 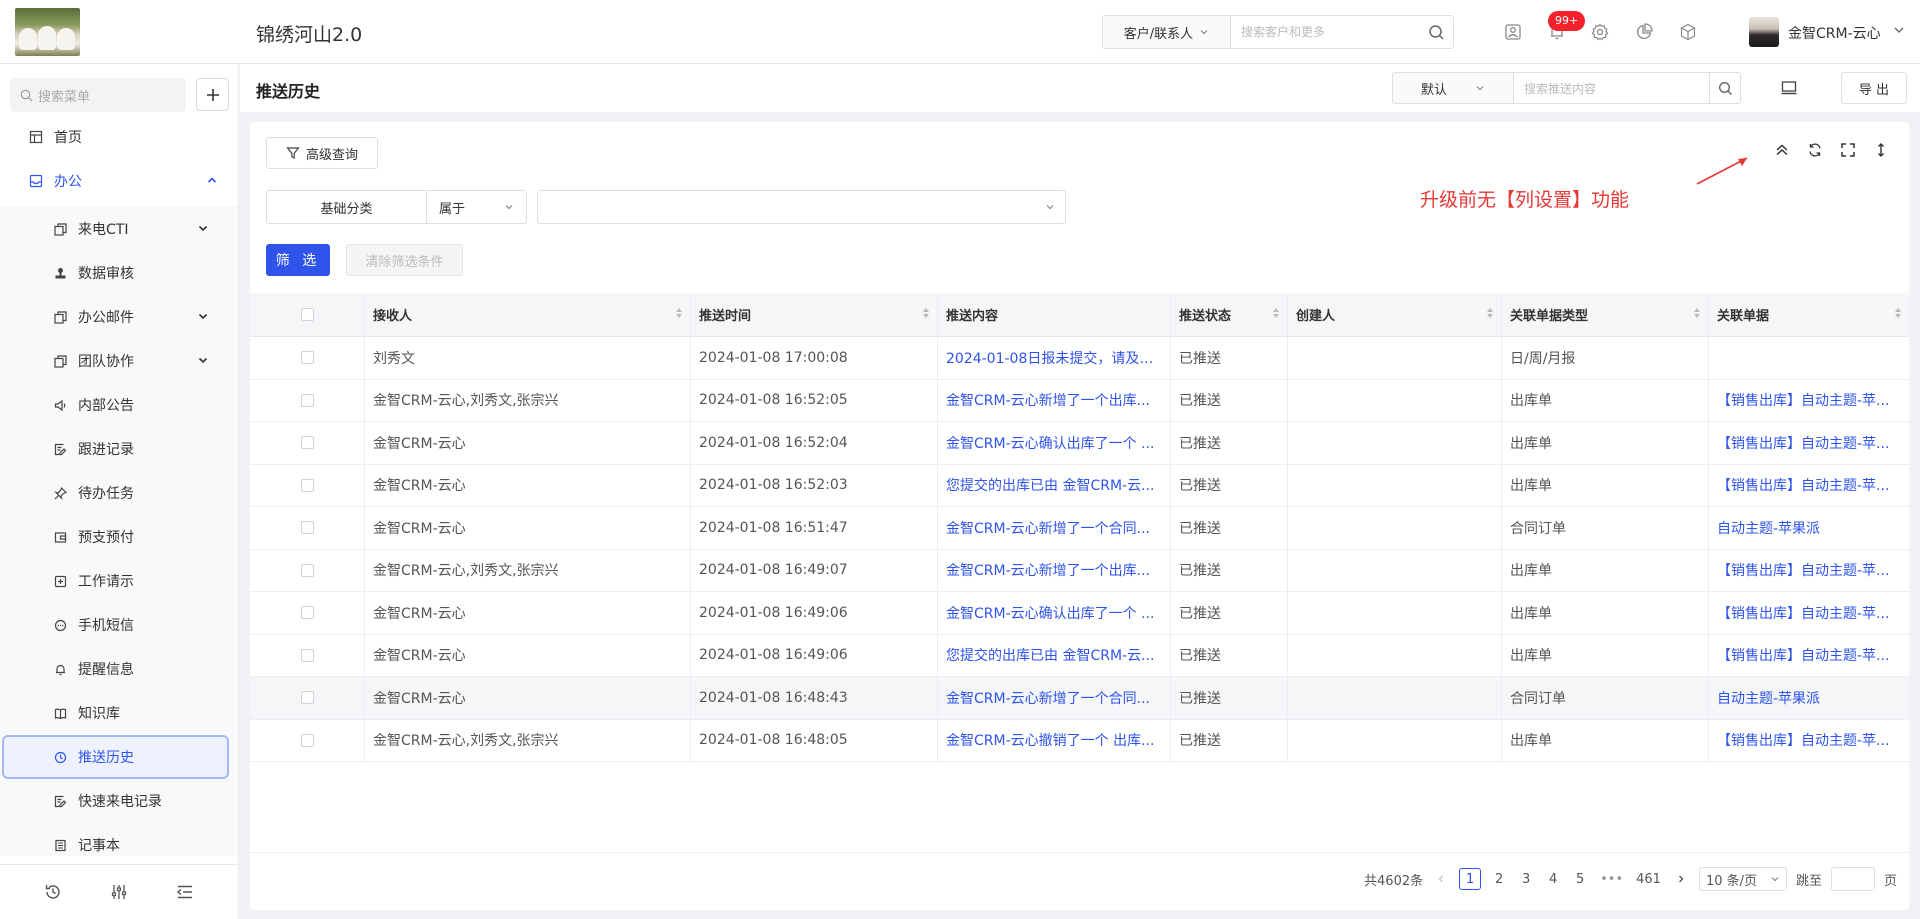 I want to click on chevron-down-icon, so click(x=1899, y=30).